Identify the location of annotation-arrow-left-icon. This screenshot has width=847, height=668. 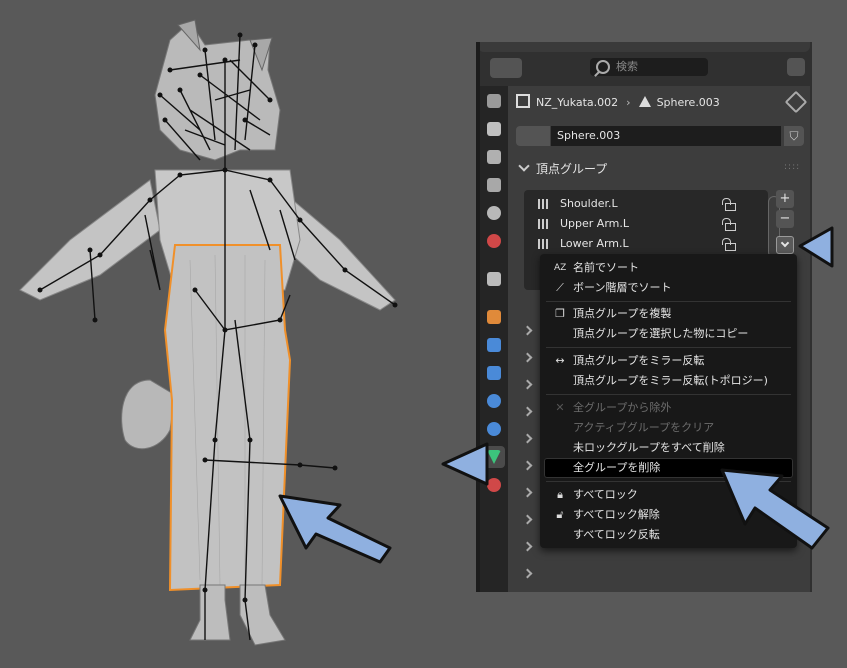
(465, 464).